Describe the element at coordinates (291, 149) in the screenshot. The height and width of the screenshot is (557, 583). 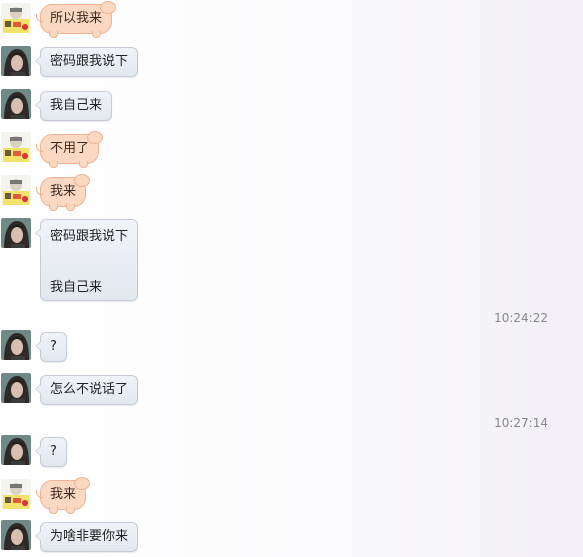
I see `message-row: 不用了` at that location.